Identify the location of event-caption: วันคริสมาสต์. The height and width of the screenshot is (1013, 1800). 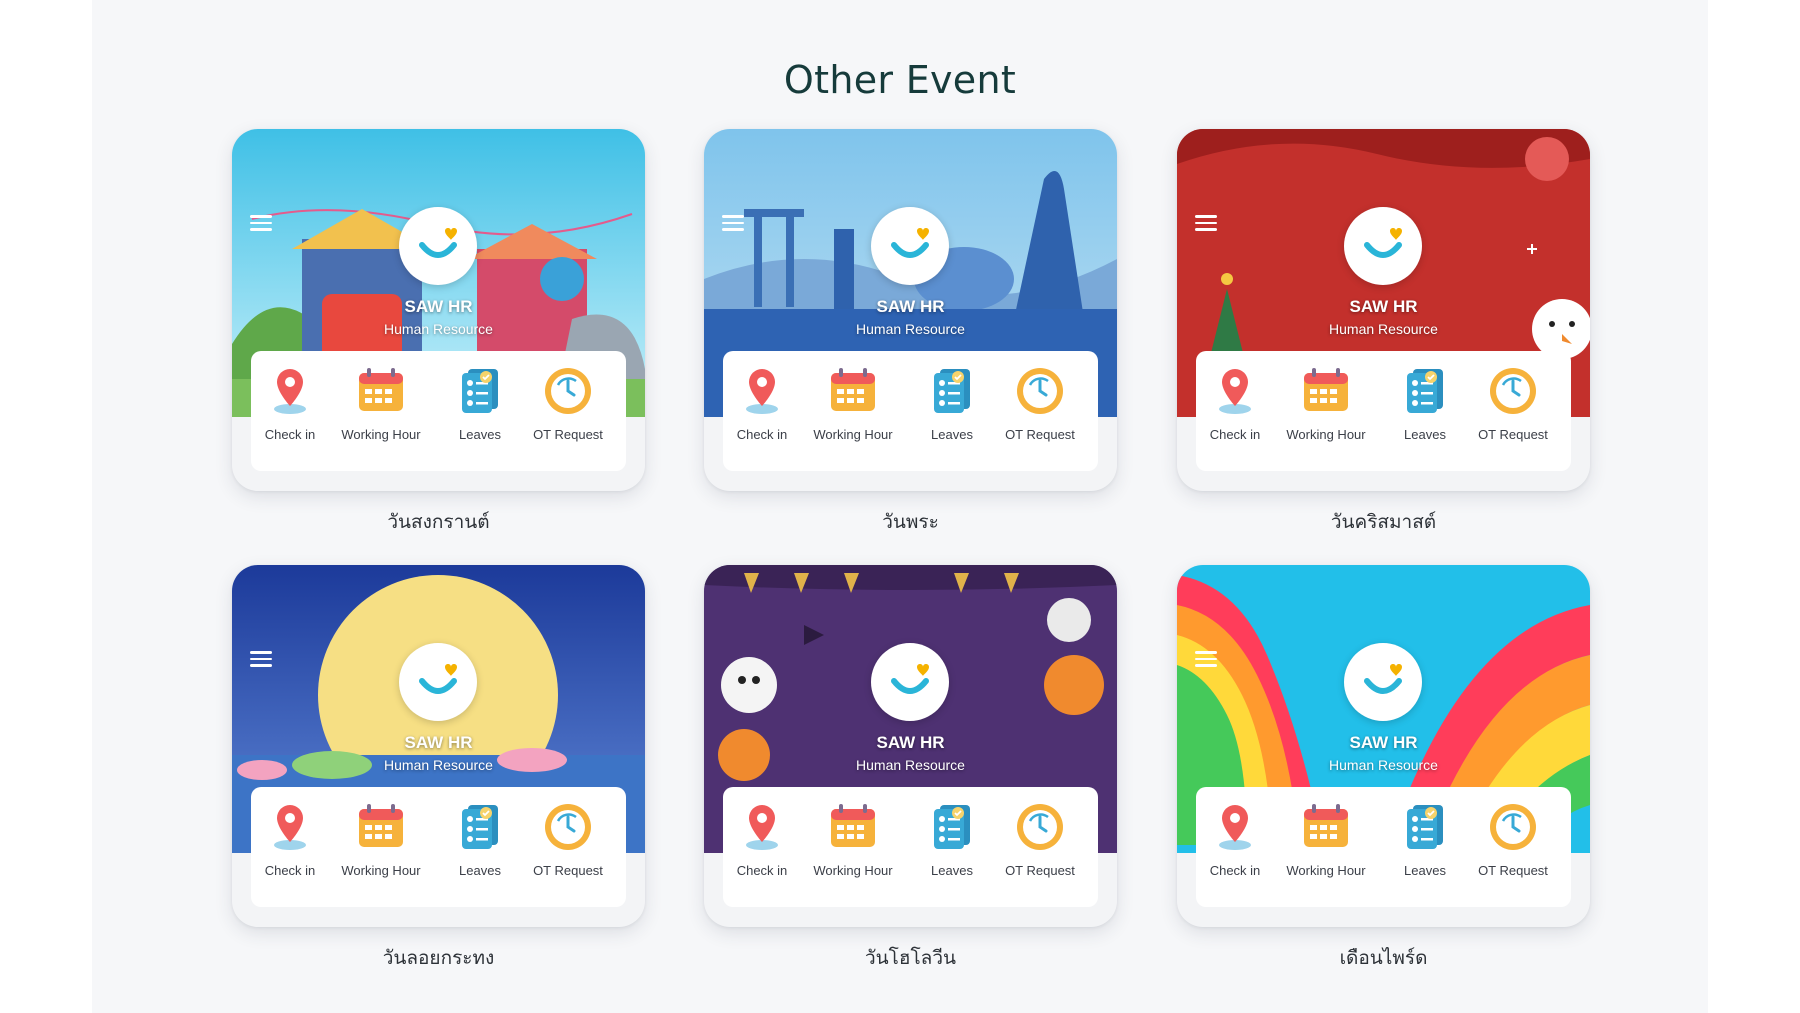
(1383, 522).